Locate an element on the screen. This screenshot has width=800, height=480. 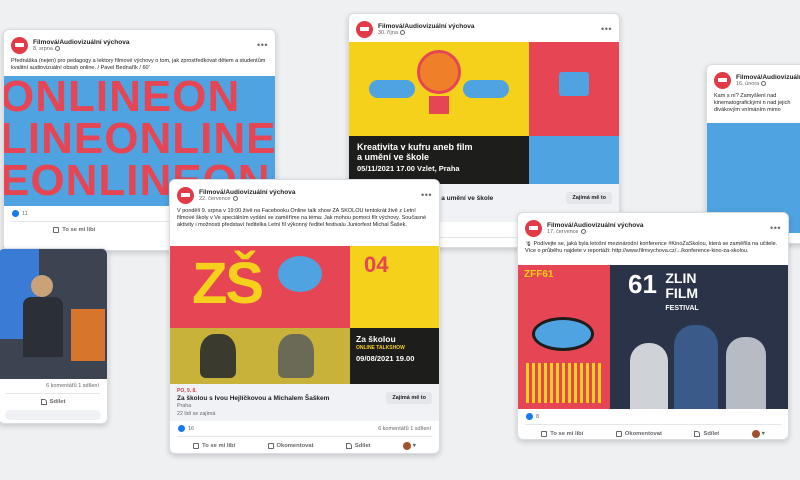
left-hand is located at coordinates (392, 89).